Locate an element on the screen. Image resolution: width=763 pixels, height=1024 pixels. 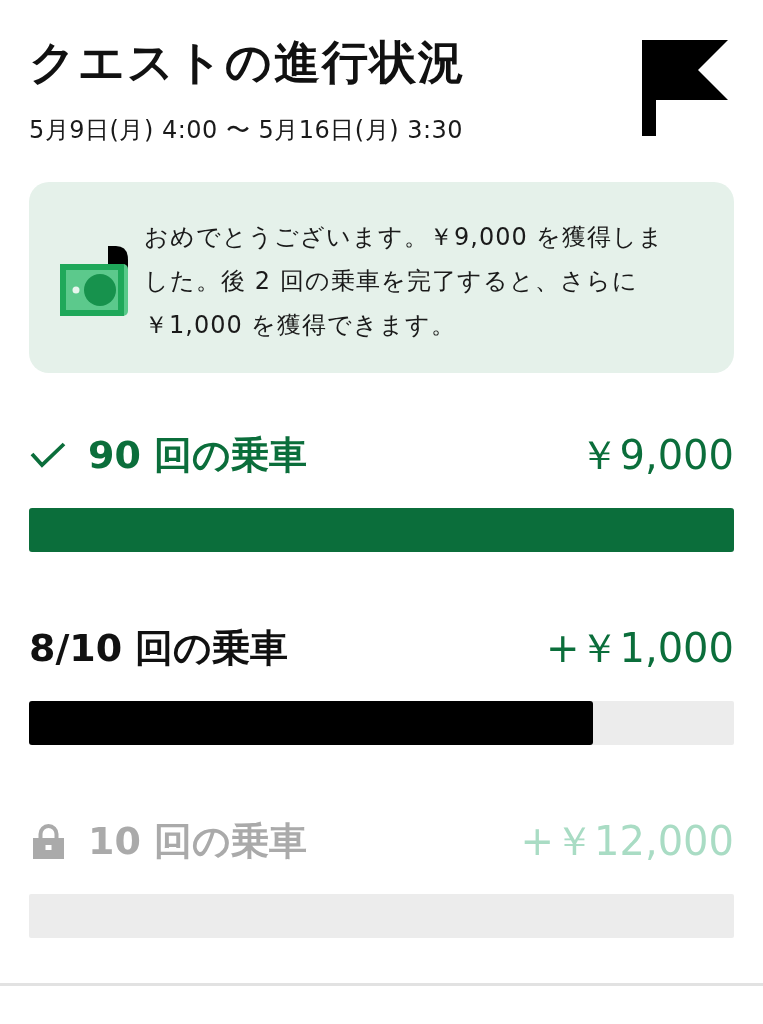
tier-reward: ￥9,000 is located at coordinates (656, 455).